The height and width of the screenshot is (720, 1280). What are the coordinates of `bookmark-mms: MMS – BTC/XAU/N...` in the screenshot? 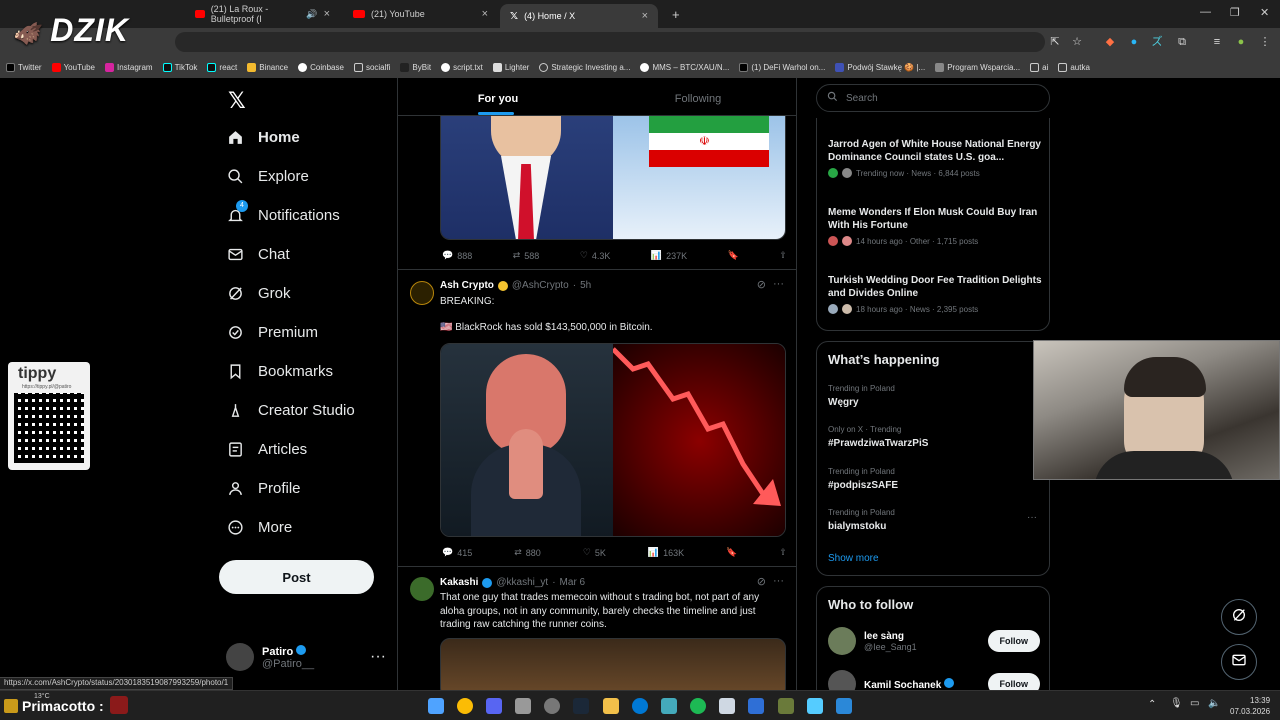 It's located at (684, 67).